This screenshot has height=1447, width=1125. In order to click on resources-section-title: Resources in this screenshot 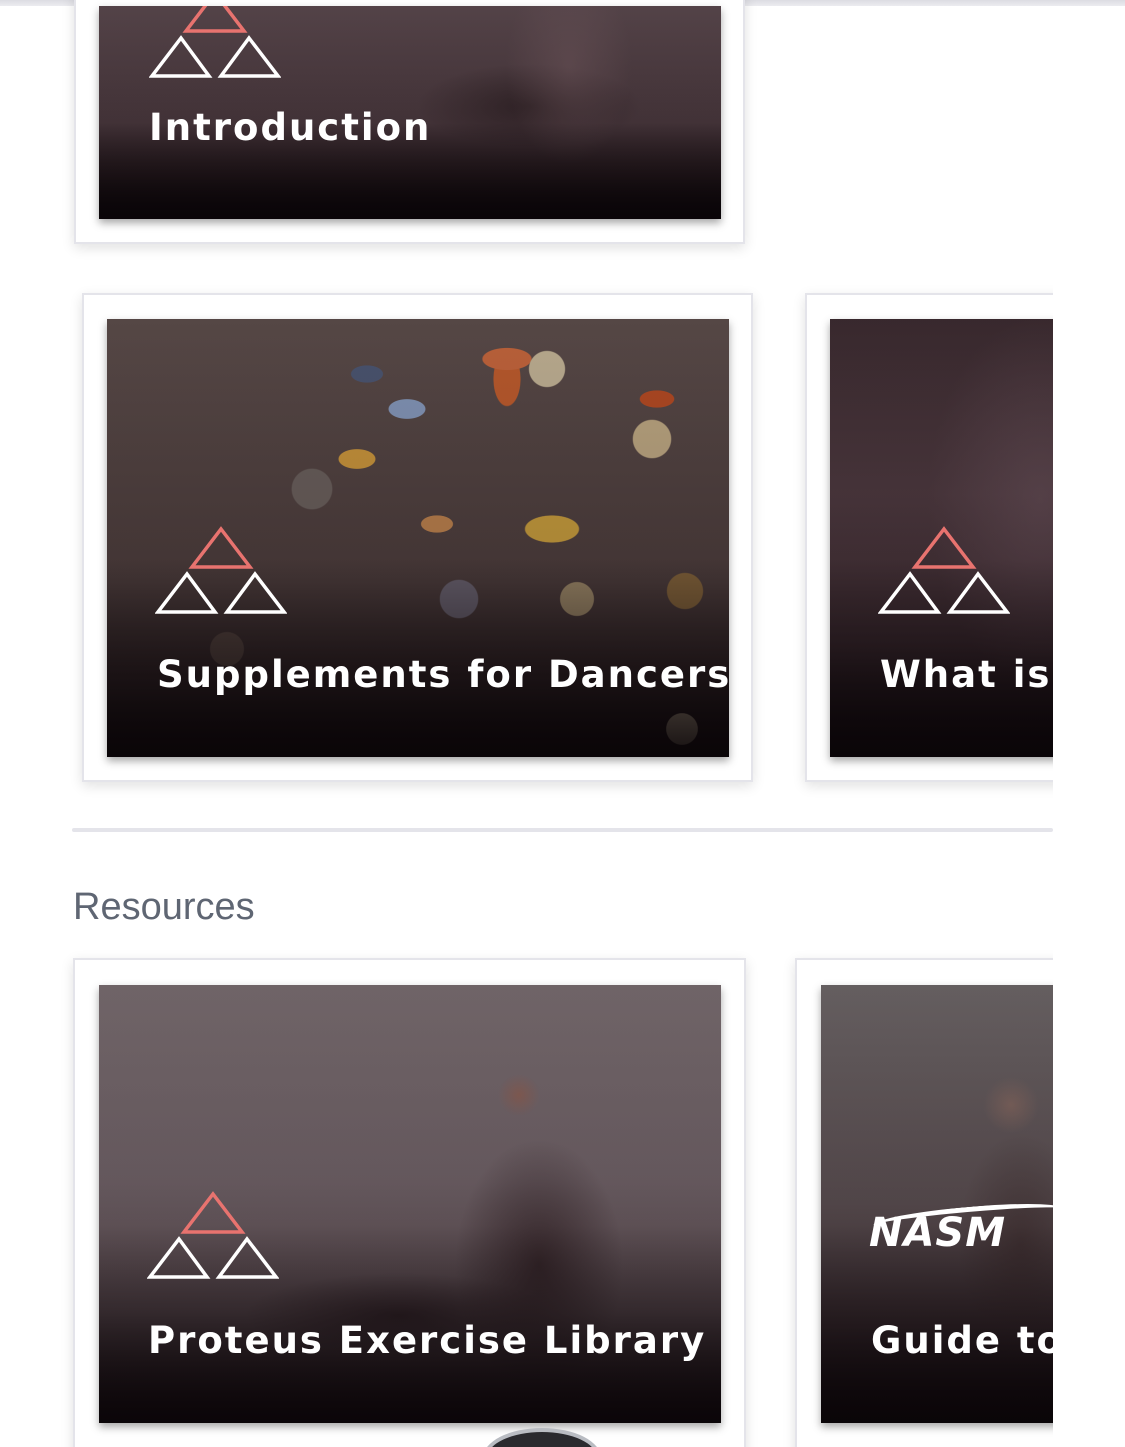, I will do `click(164, 907)`.